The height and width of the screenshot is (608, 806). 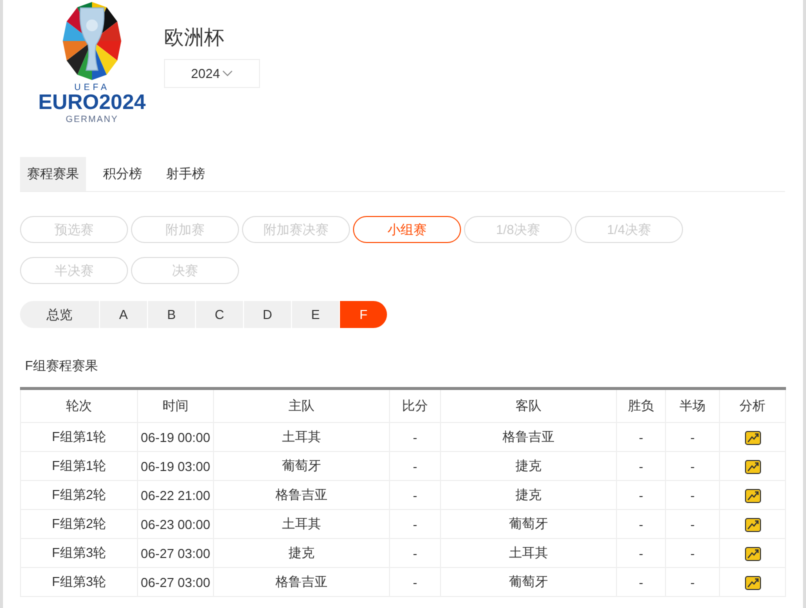 What do you see at coordinates (79, 405) in the screenshot?
I see `column-header: 轮次` at bounding box center [79, 405].